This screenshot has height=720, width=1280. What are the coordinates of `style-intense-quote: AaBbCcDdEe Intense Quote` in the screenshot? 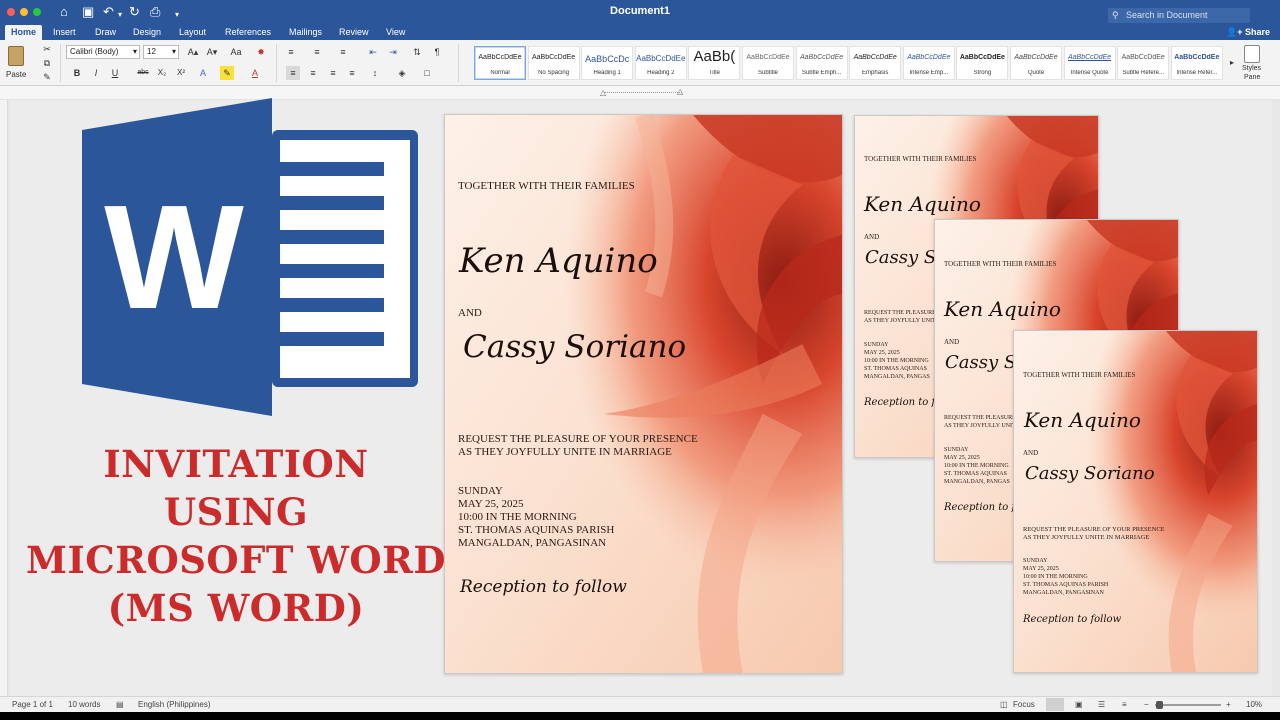 It's located at (1089, 63).